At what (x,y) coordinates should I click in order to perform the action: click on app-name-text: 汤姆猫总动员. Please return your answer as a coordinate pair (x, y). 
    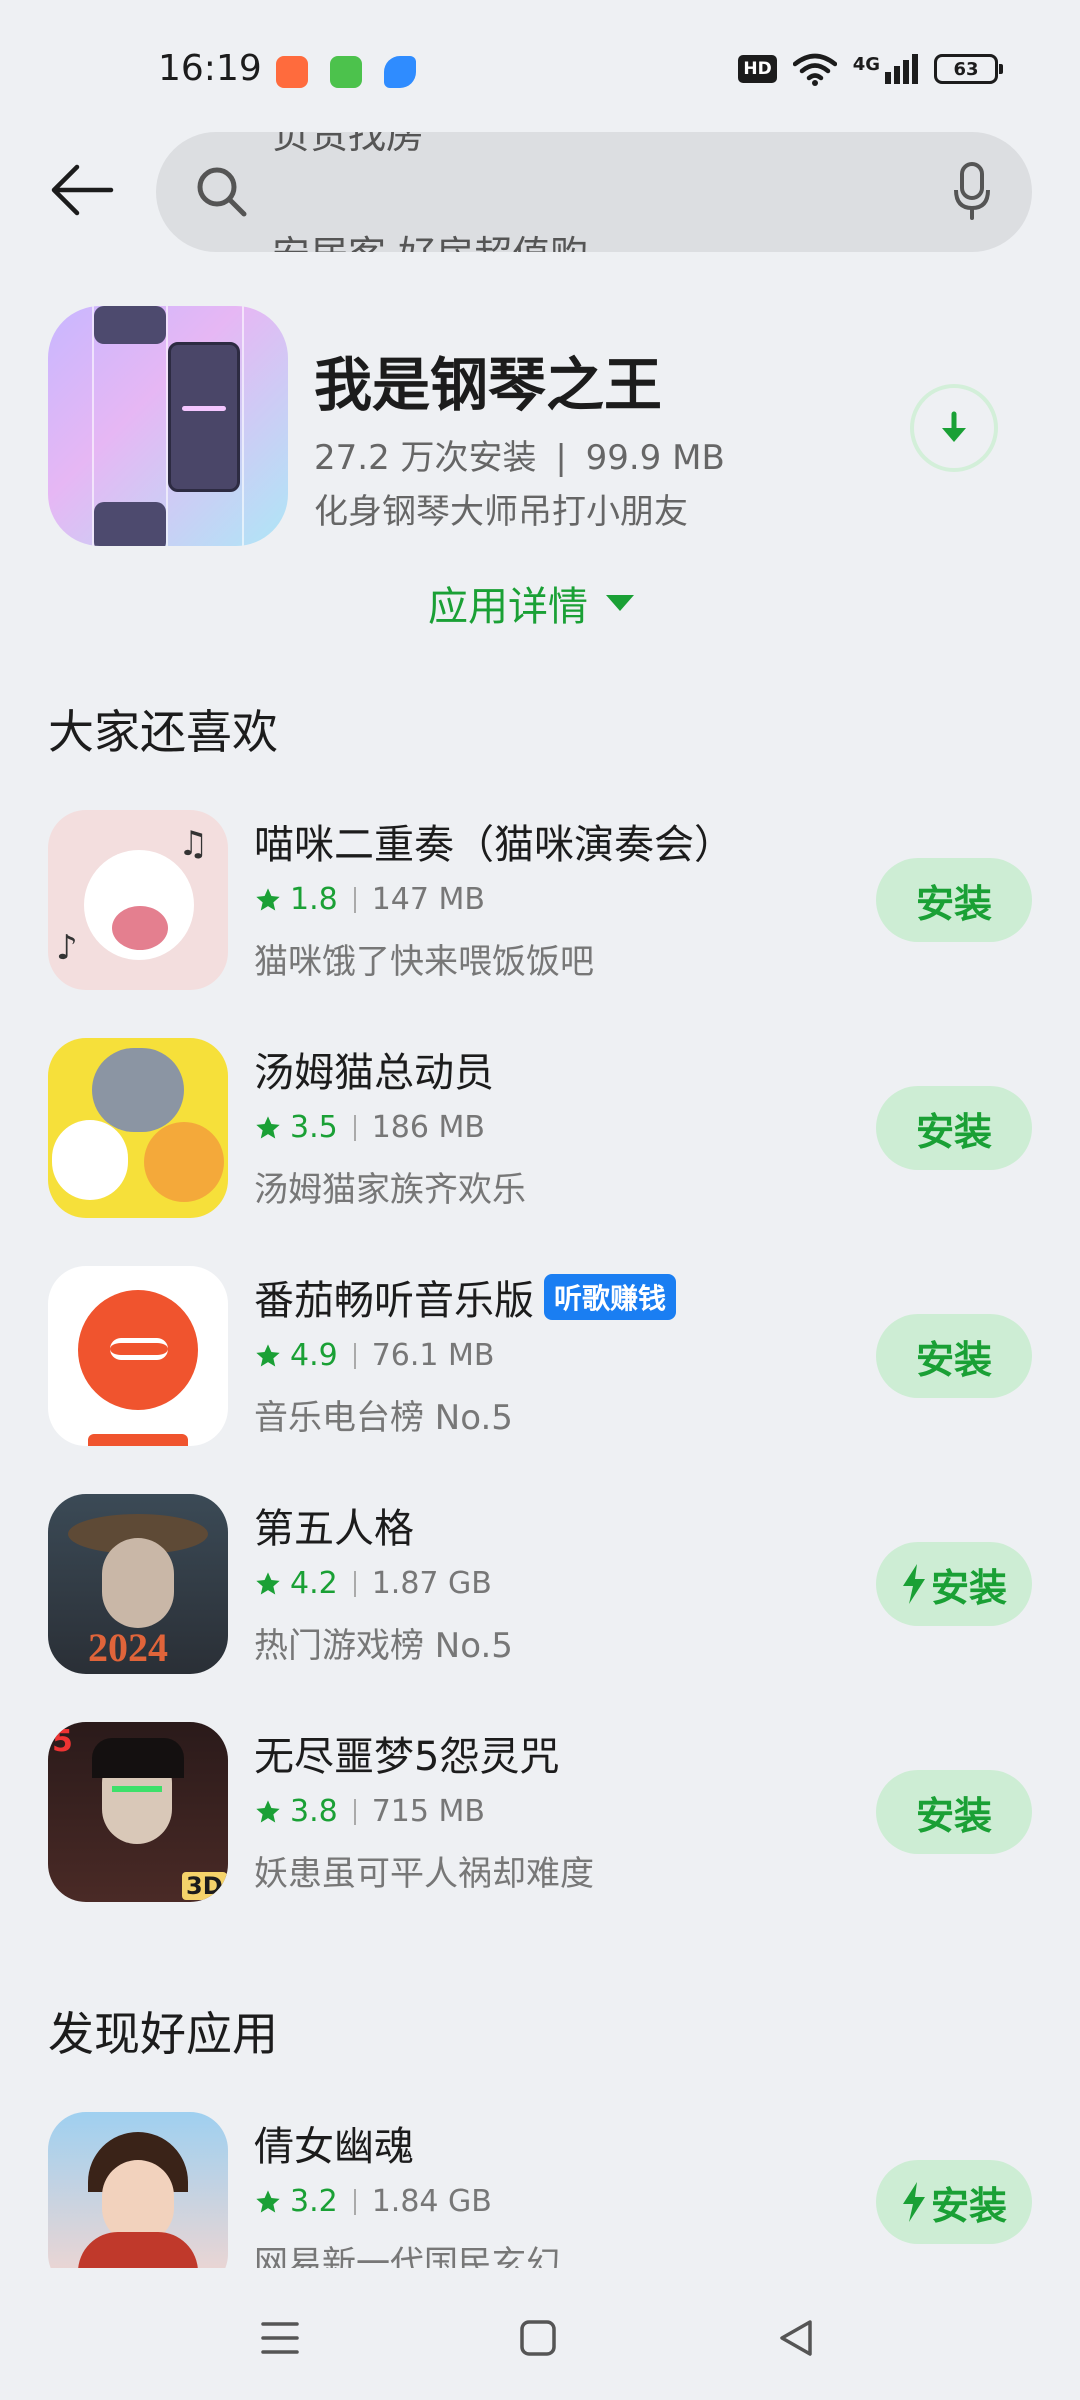
    Looking at the image, I should click on (374, 1073).